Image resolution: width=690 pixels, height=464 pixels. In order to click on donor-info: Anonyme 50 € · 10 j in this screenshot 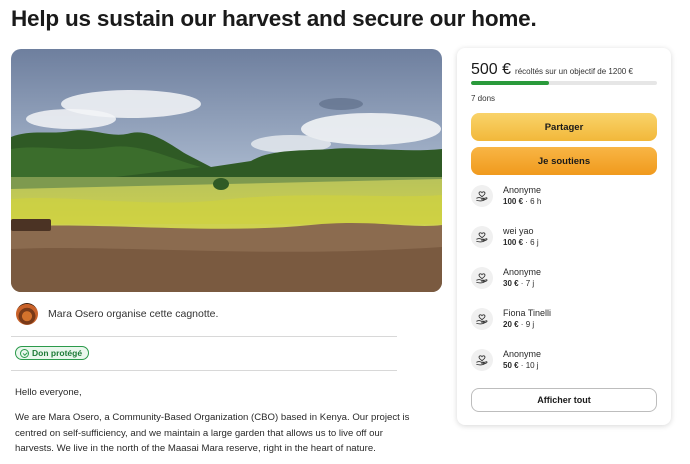, I will do `click(522, 360)`.